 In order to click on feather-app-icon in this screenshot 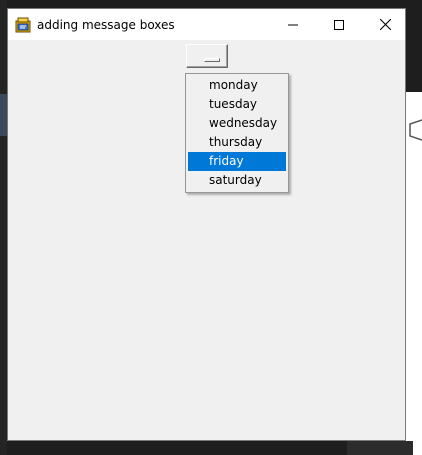, I will do `click(23, 25)`.